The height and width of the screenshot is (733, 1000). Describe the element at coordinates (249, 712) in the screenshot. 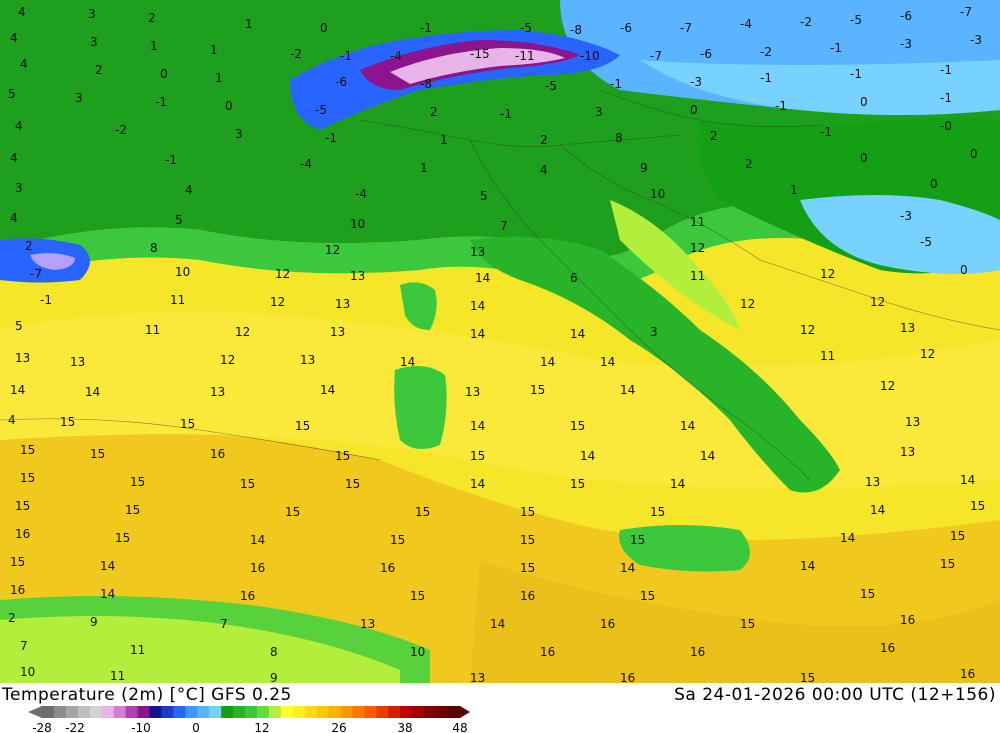

I see `color-scale-bar` at that location.